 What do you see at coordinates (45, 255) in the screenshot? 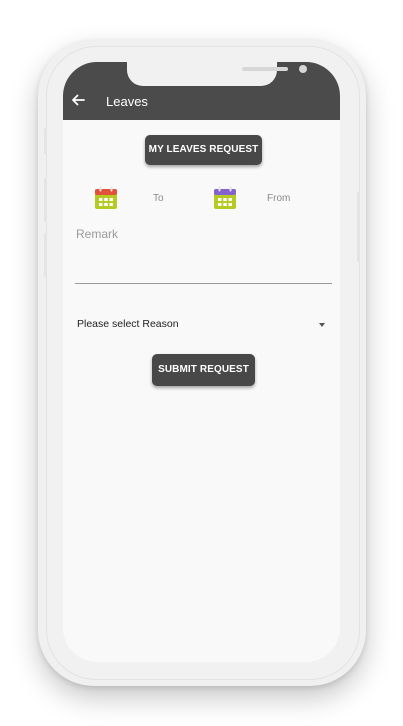
I see `phone-side-button-volume-down` at bounding box center [45, 255].